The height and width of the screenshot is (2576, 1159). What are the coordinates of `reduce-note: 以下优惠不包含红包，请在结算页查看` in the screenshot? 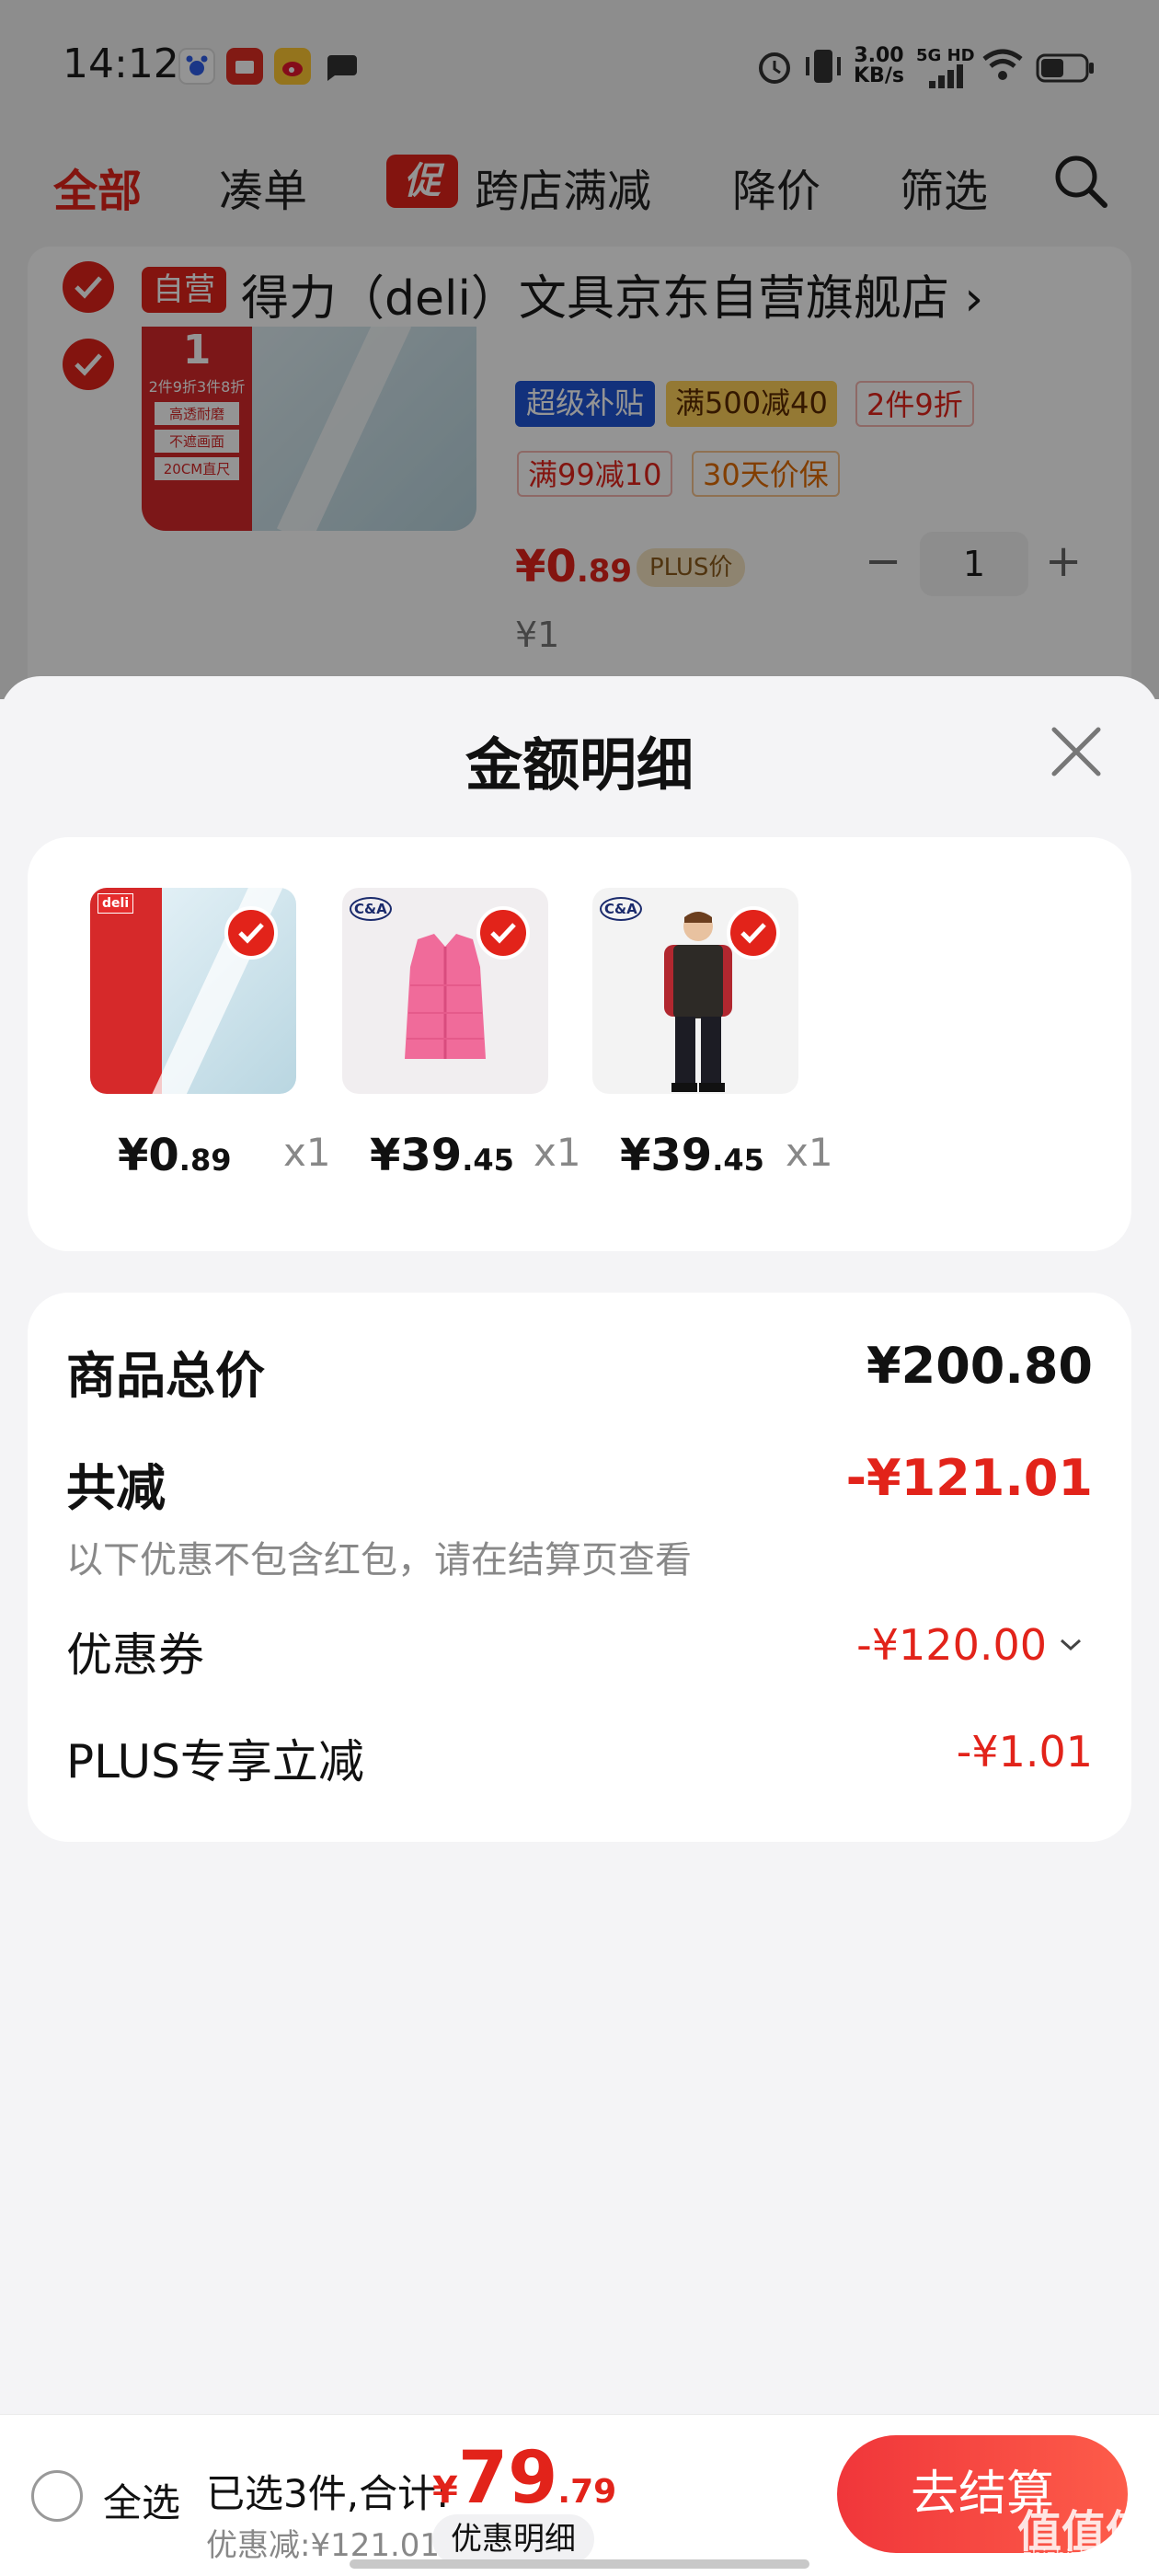 It's located at (379, 1560).